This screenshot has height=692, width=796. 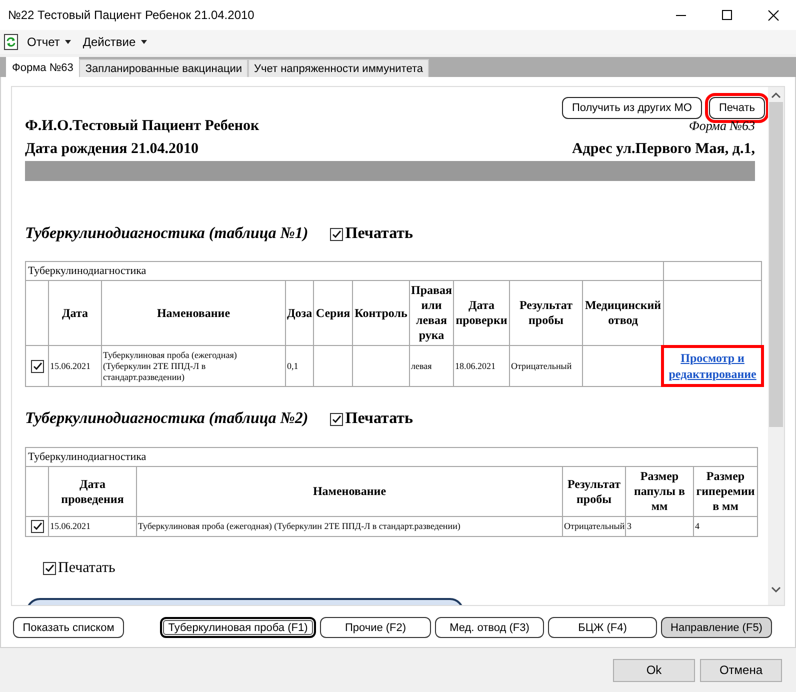 What do you see at coordinates (300, 366) in the screenshot?
I see `table-cell: 0,1` at bounding box center [300, 366].